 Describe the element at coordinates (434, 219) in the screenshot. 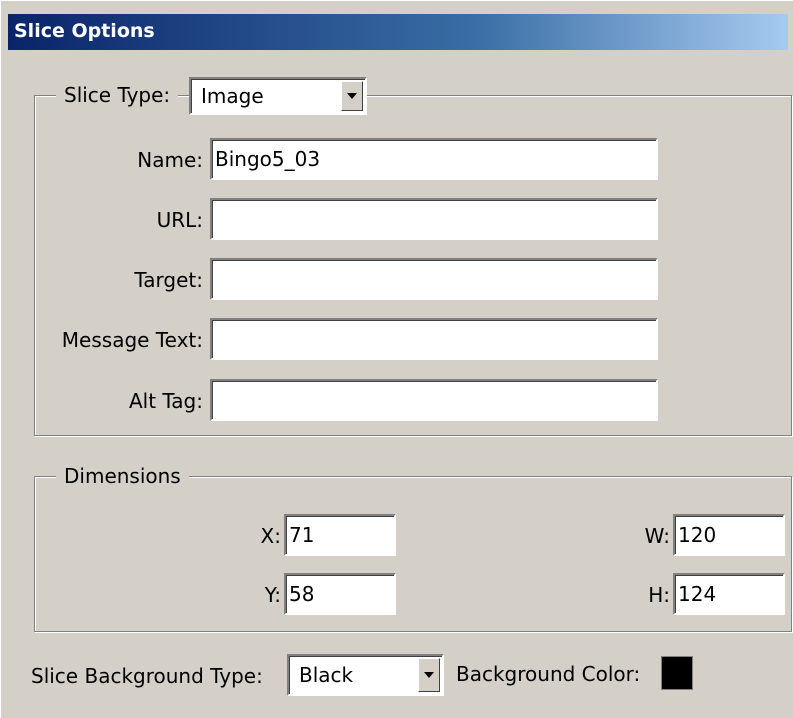

I see `url-field` at that location.